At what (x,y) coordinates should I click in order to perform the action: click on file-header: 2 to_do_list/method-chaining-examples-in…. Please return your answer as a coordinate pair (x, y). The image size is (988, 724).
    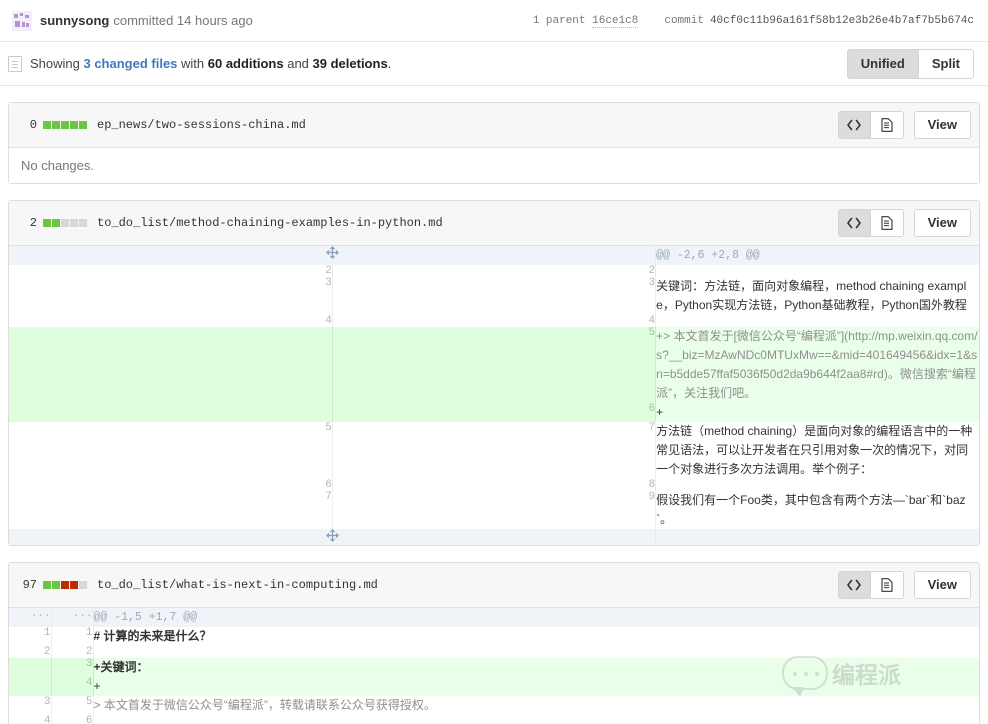
    Looking at the image, I should click on (494, 223).